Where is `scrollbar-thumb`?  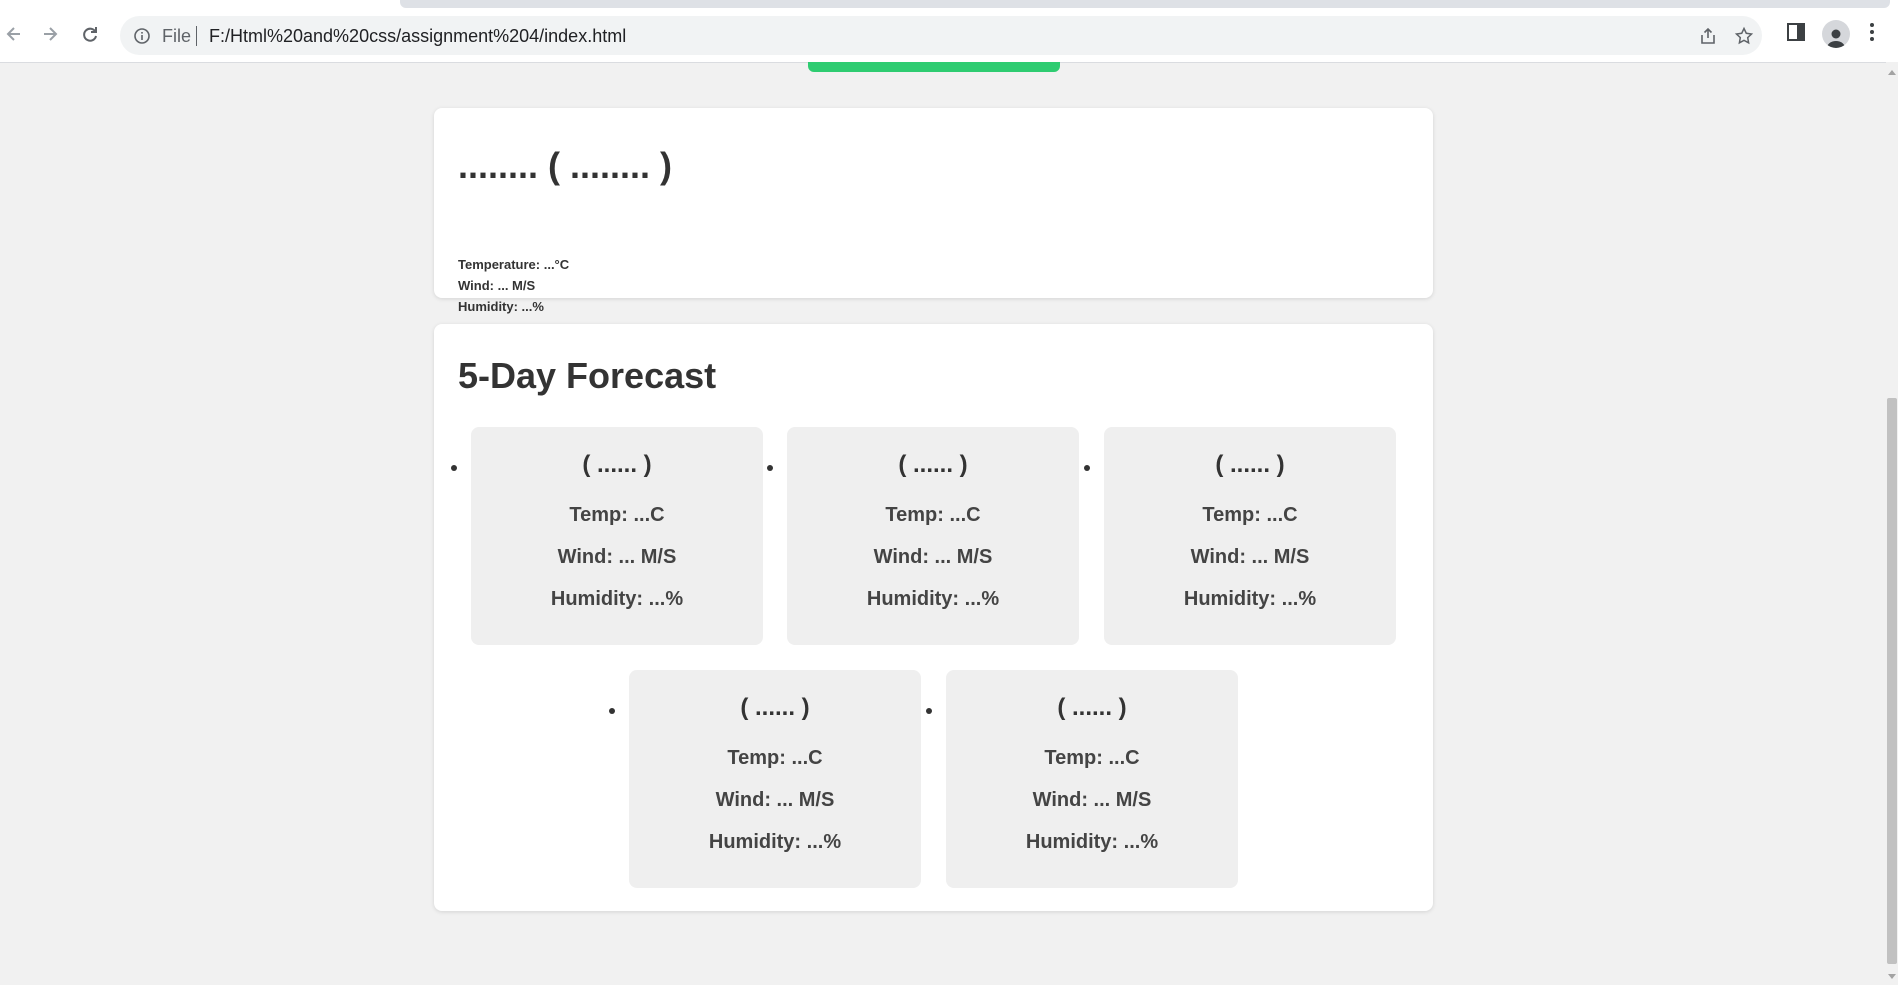
scrollbar-thumb is located at coordinates (1892, 681).